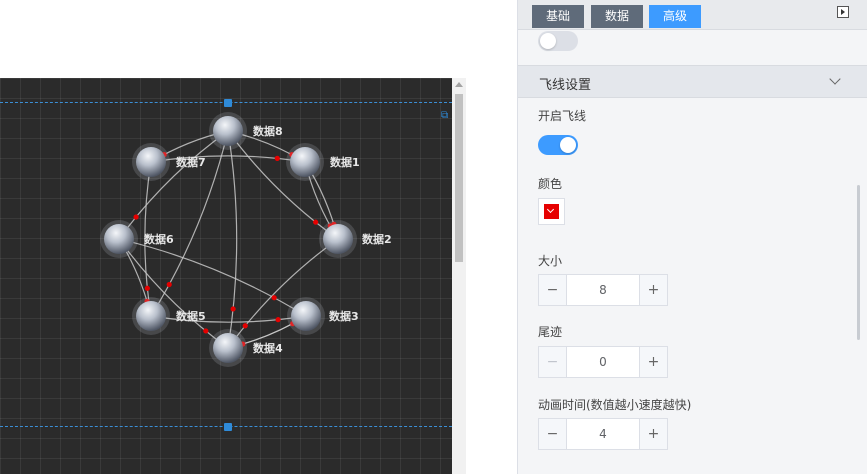 This screenshot has height=474, width=867. I want to click on trail-value: 0, so click(603, 362).